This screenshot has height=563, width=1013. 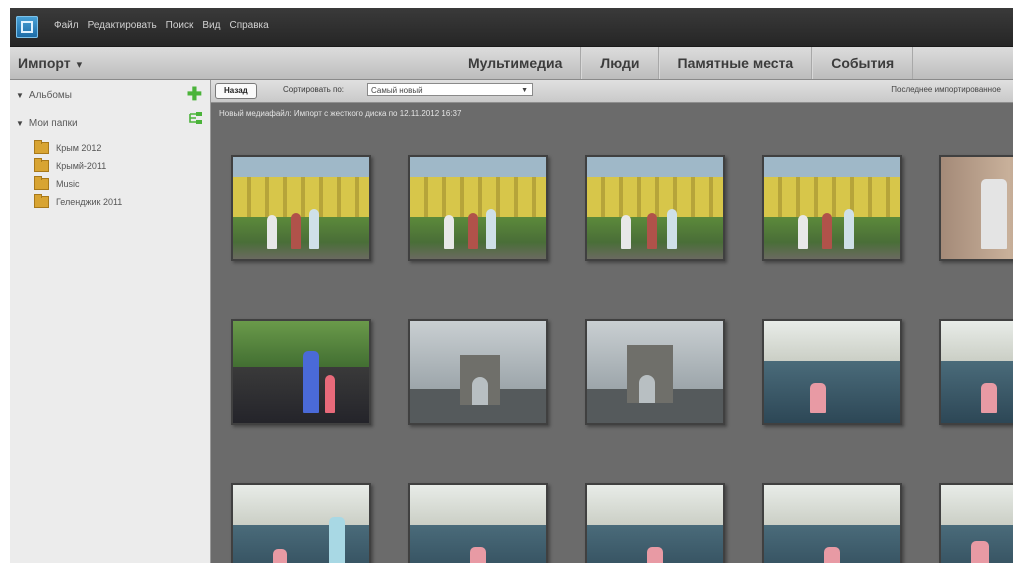 I want to click on back-button: Назад, so click(x=236, y=91).